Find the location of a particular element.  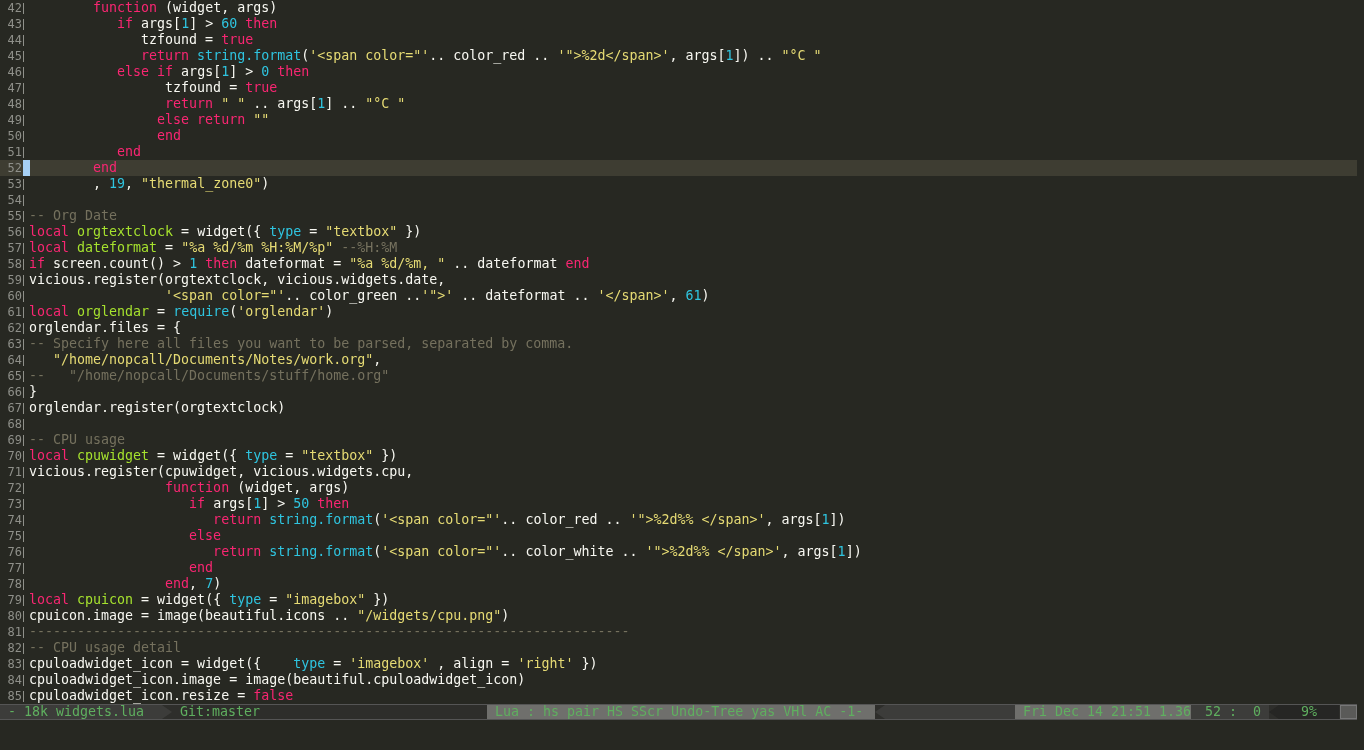

line-number: 72 is located at coordinates (14, 488).